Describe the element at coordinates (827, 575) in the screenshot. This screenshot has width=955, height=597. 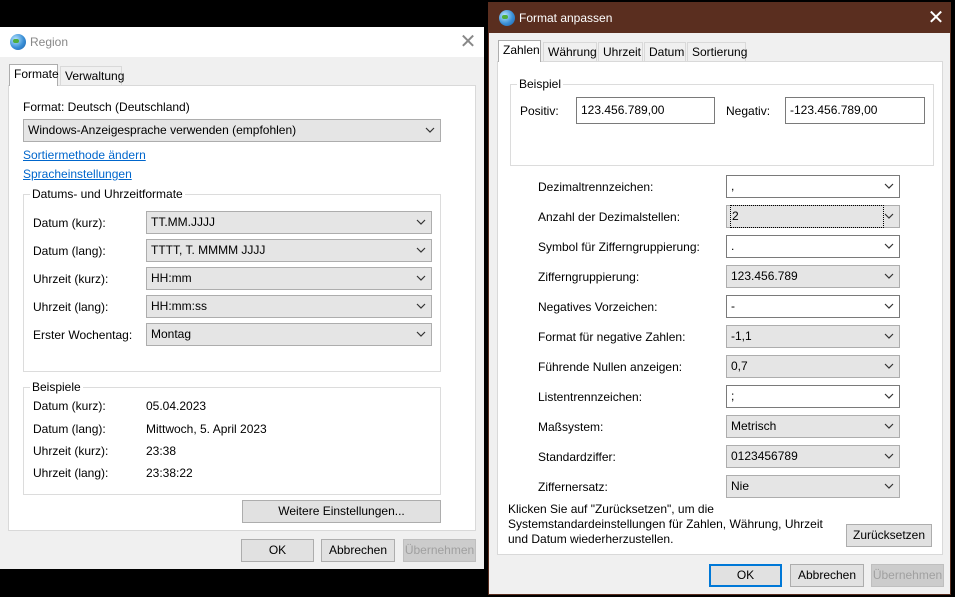
I see `format-cancel-button: Abbrechen` at that location.